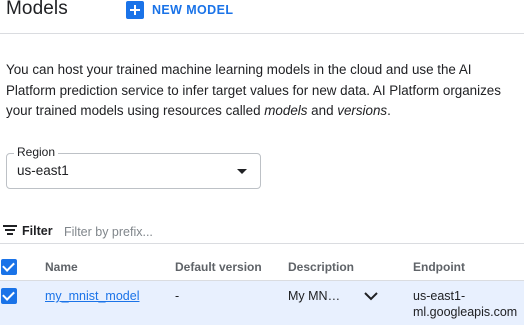  Describe the element at coordinates (37, 9) in the screenshot. I see `page-title: Models` at that location.